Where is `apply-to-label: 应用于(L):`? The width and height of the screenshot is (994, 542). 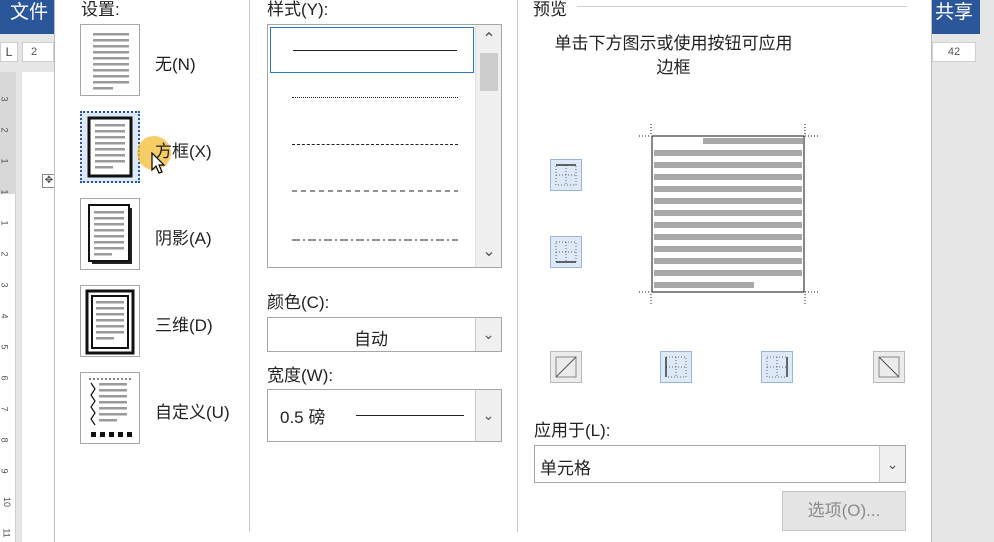 apply-to-label: 应用于(L): is located at coordinates (572, 430).